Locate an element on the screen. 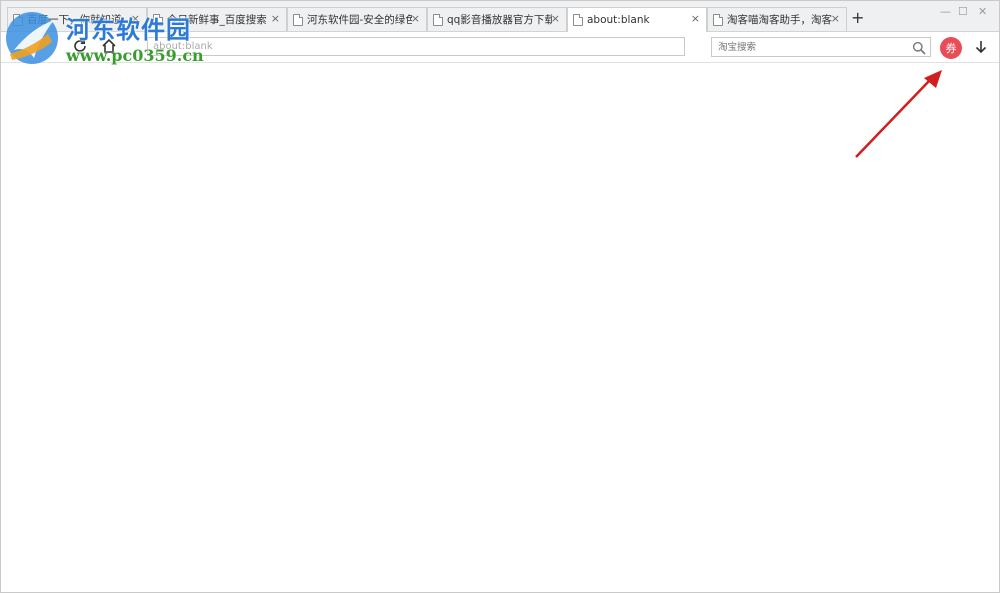 The image size is (1000, 593). download-button is located at coordinates (981, 47).